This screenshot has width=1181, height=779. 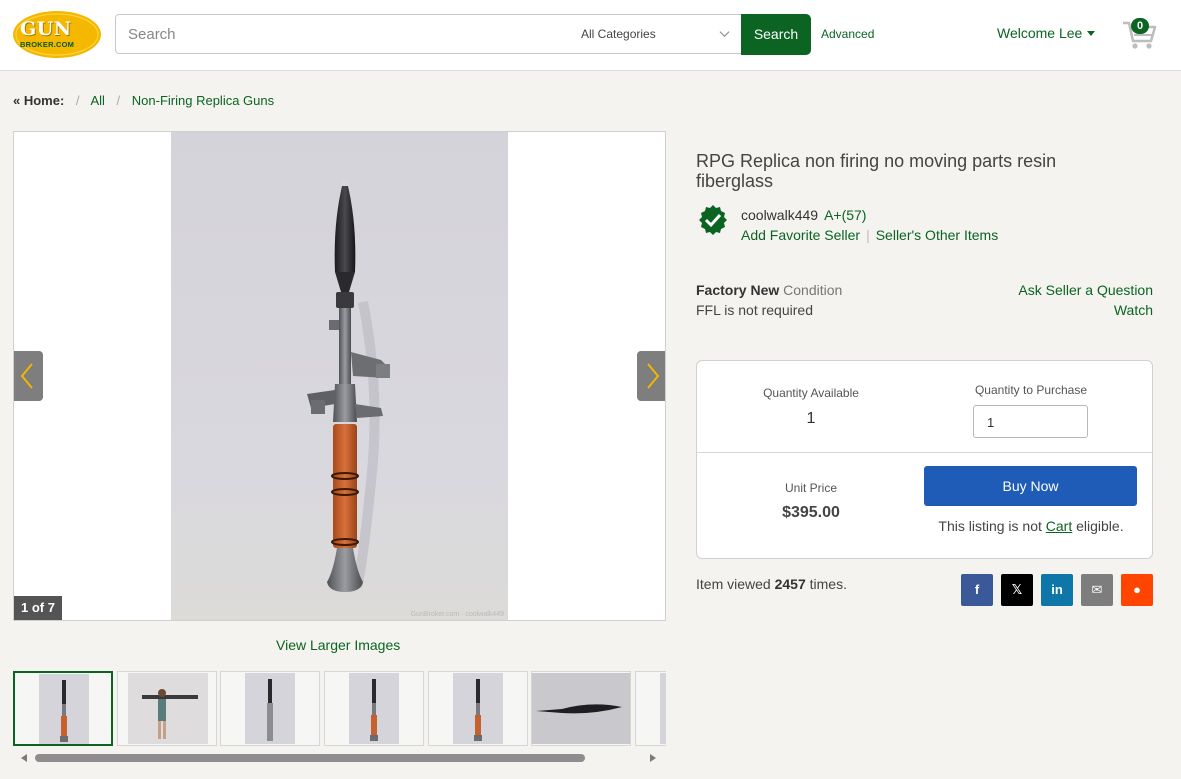 What do you see at coordinates (310, 758) in the screenshot?
I see `scrollbar-thumb` at bounding box center [310, 758].